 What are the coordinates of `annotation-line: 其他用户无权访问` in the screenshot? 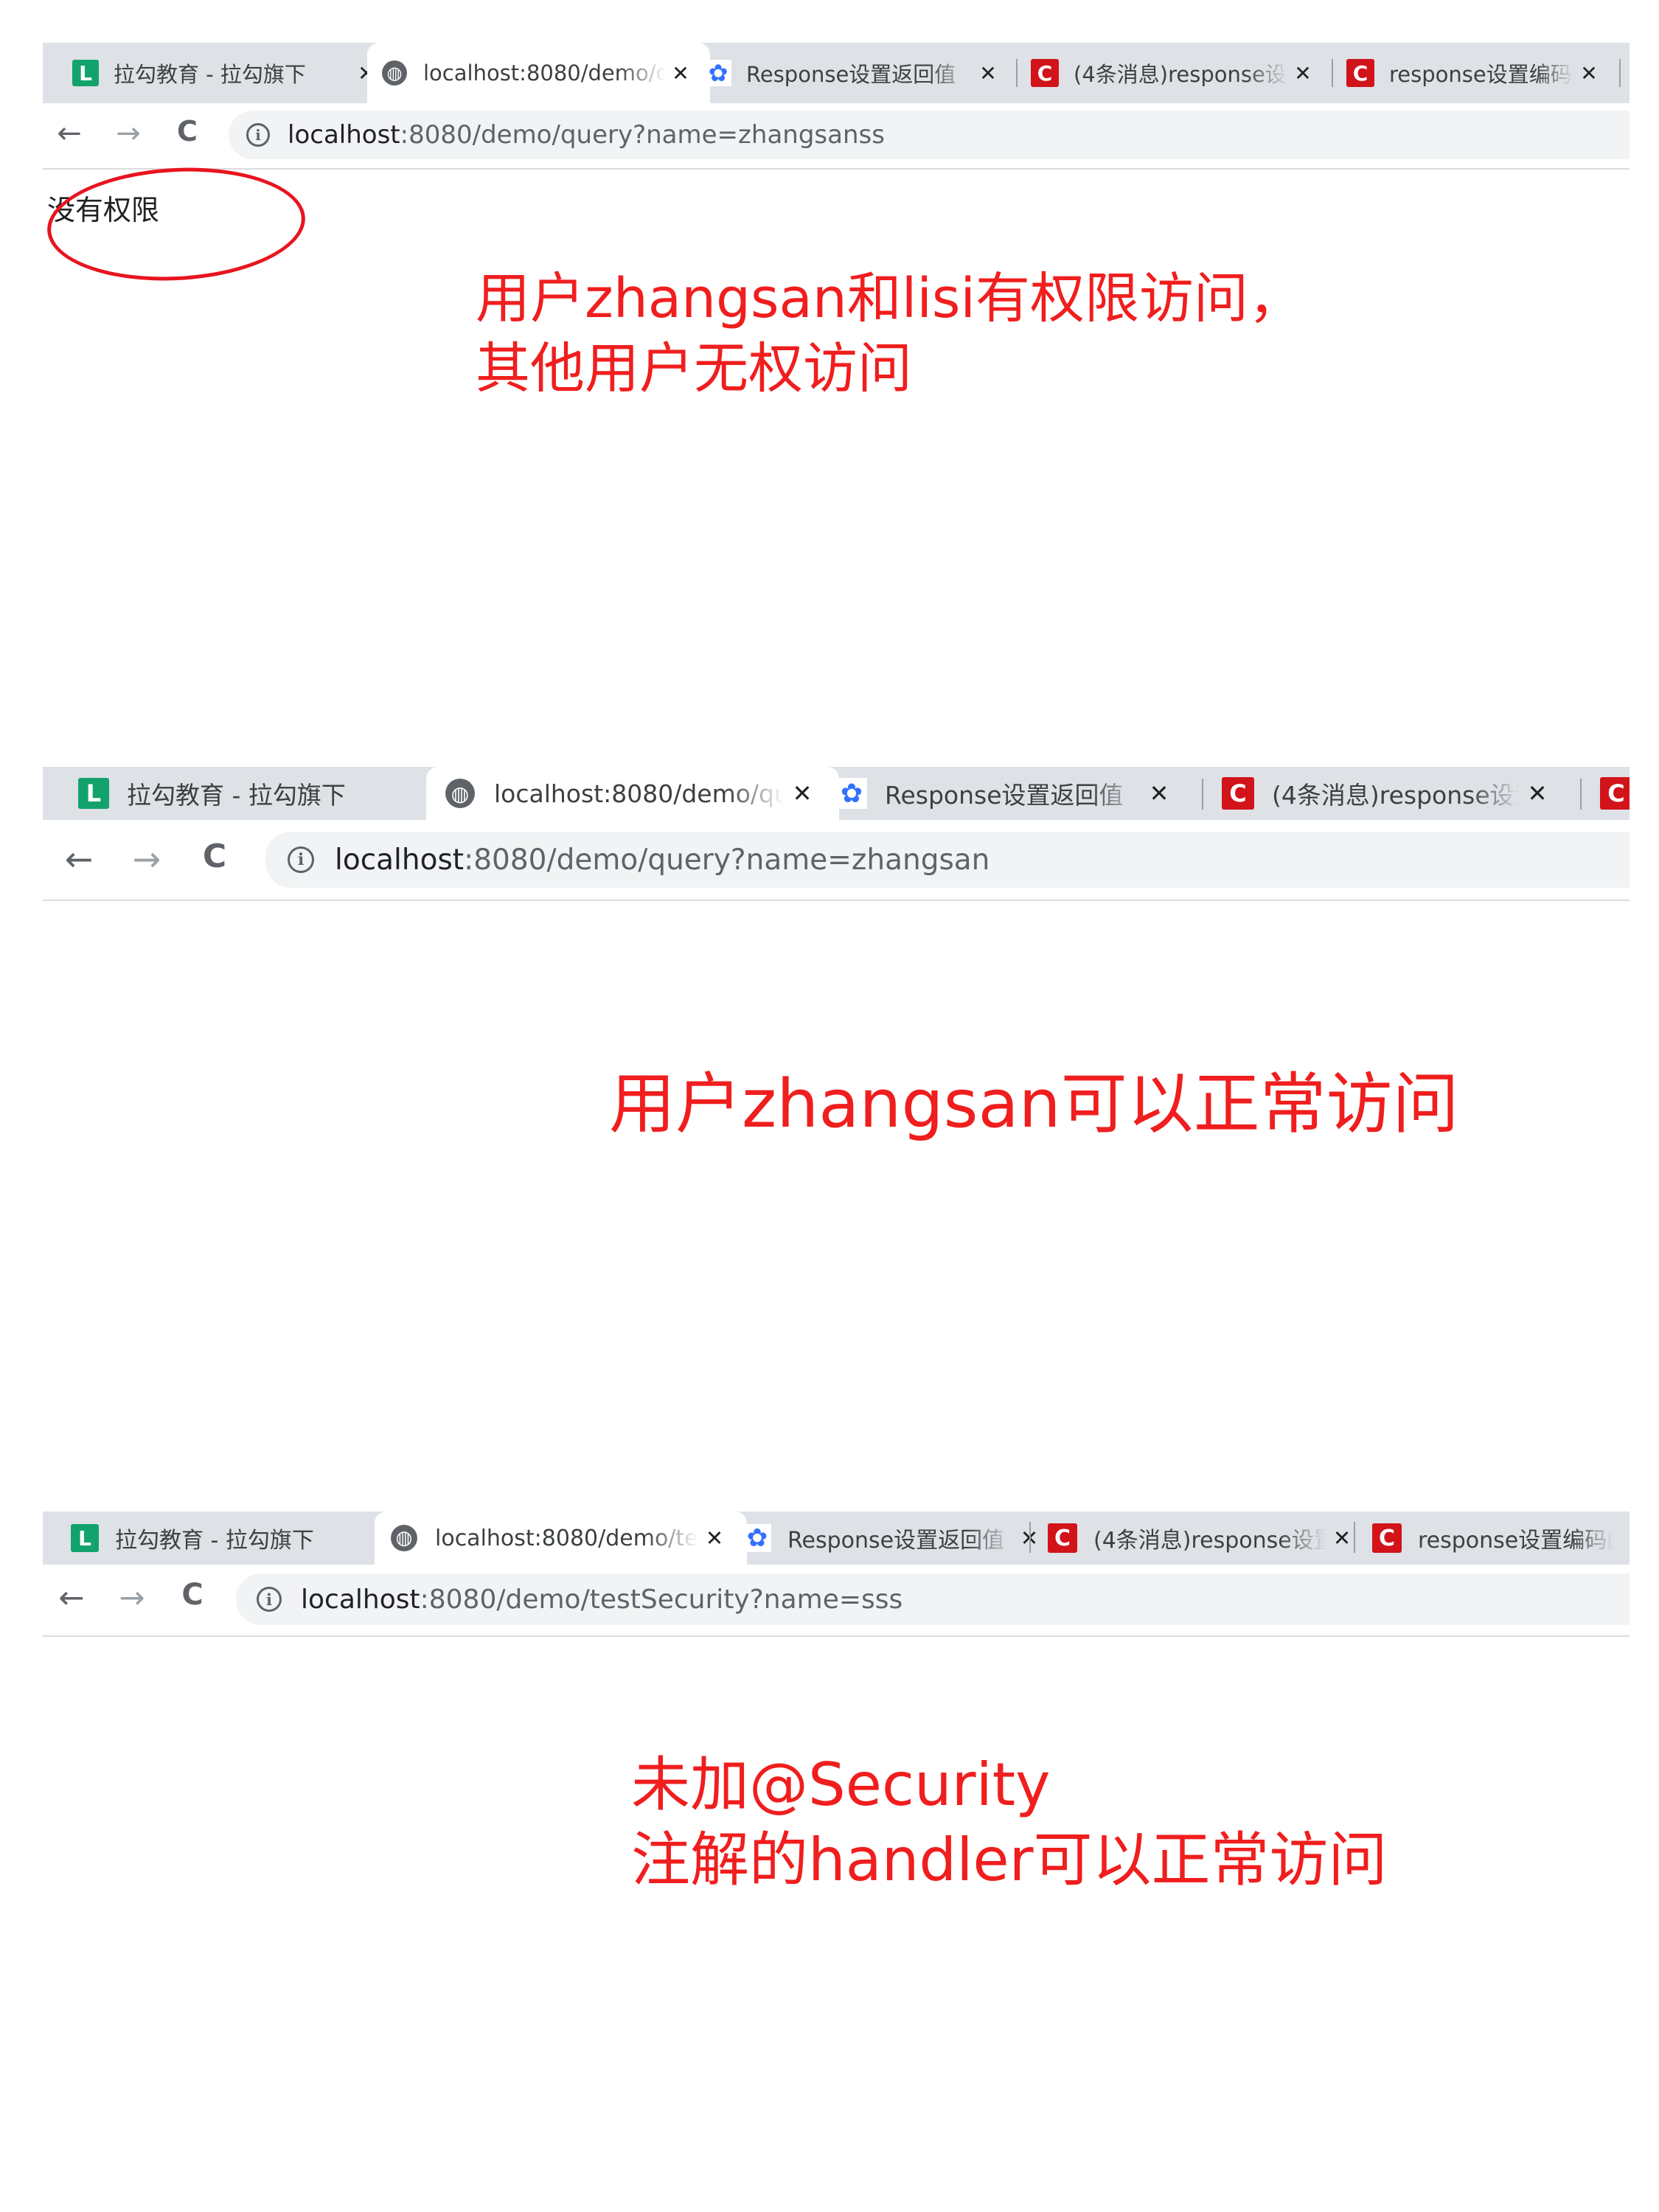 It's located at (694, 368).